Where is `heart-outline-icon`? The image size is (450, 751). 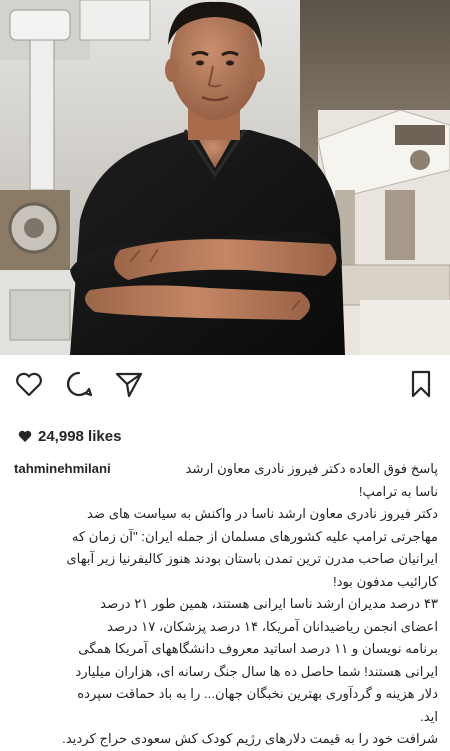
heart-outline-icon is located at coordinates (29, 384).